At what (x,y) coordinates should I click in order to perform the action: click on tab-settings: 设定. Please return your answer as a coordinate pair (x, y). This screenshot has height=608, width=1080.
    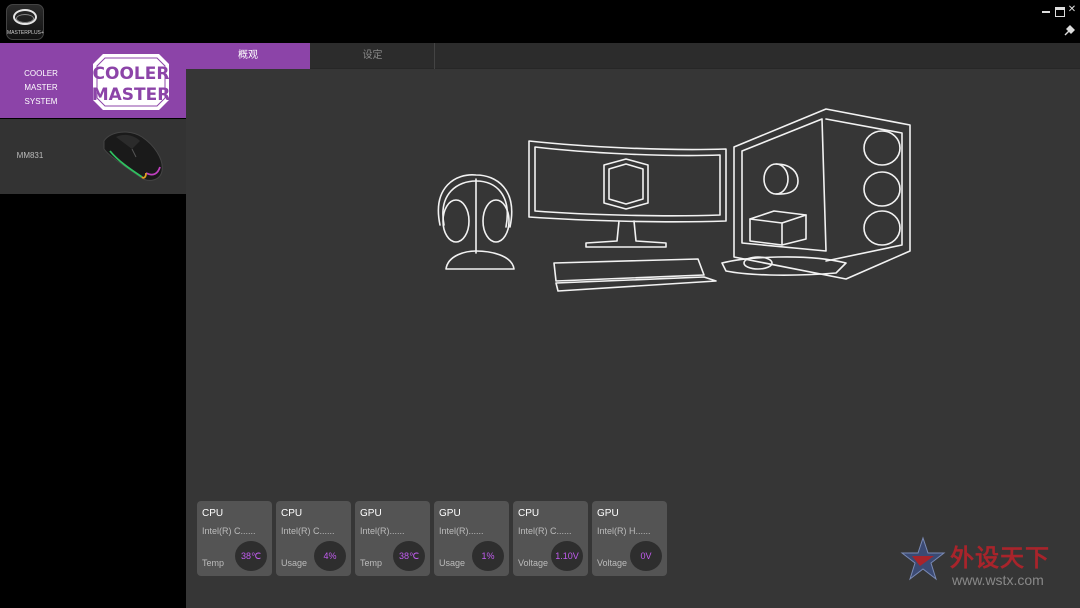
    Looking at the image, I should click on (373, 56).